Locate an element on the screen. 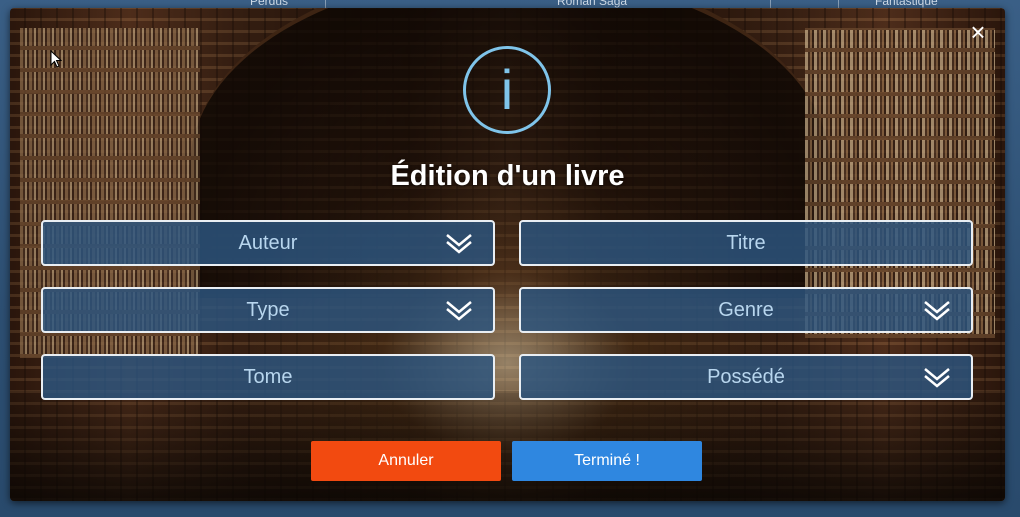  bg-column-header: Perdus is located at coordinates (269, 4).